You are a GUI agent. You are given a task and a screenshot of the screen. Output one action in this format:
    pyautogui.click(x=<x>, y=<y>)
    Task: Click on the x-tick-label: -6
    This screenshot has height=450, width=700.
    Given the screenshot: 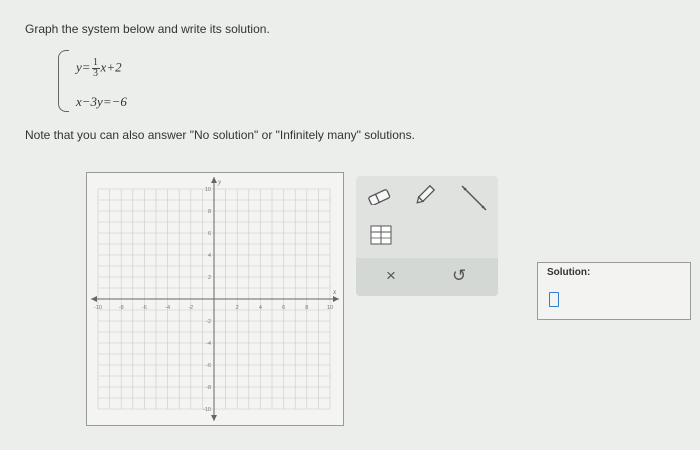 What is the action you would take?
    pyautogui.click(x=144, y=308)
    